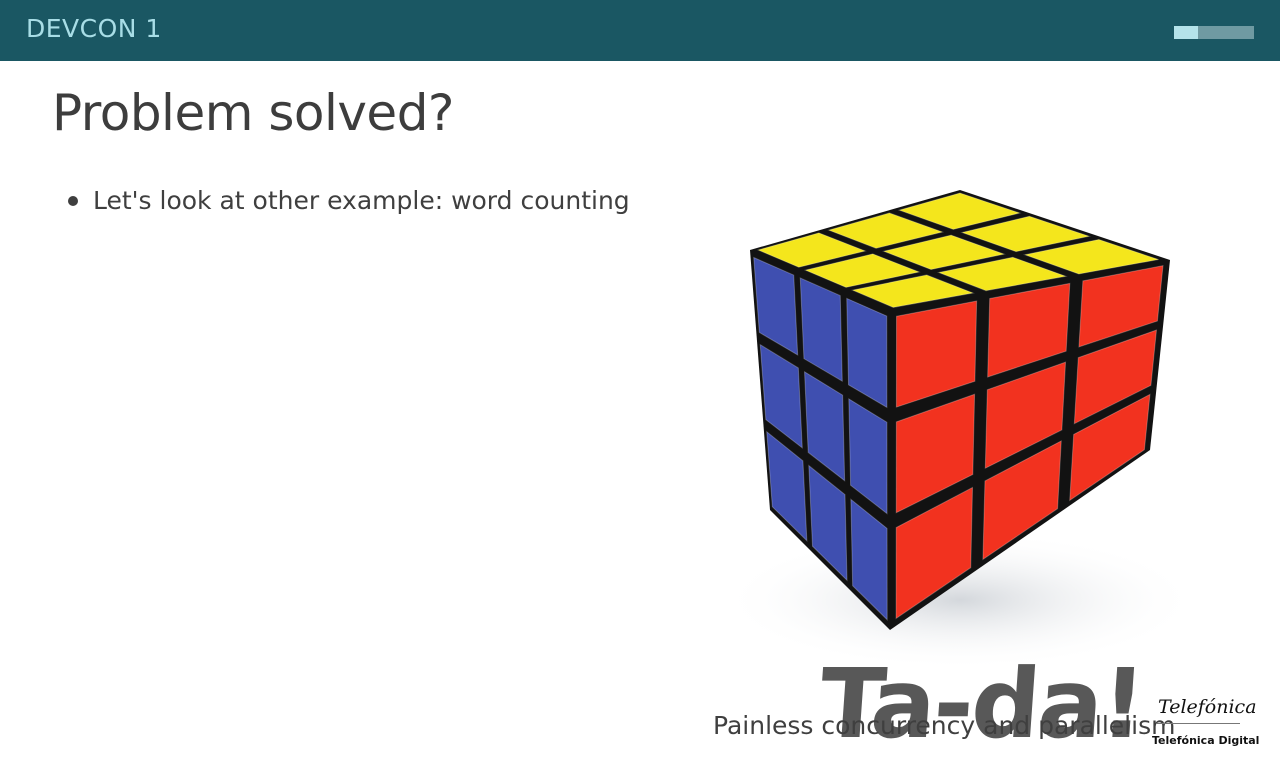  Describe the element at coordinates (1206, 740) in the screenshot. I see `logo-caption: Telefónica Digital` at that location.